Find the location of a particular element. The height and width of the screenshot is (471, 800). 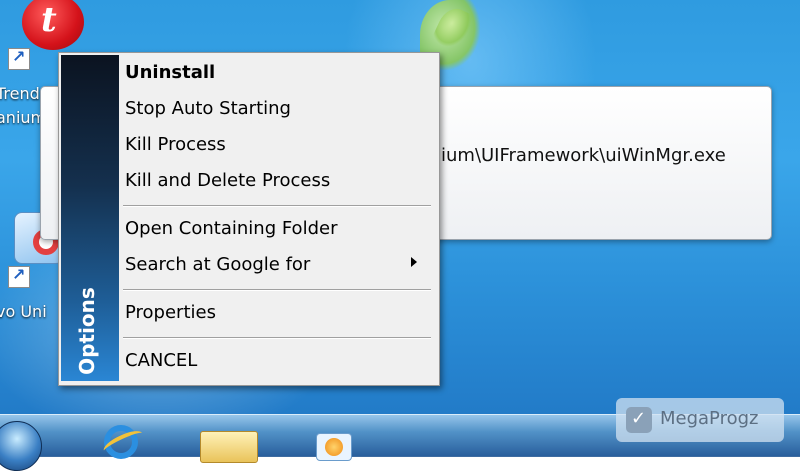

megaprogz-logo-icon is located at coordinates (639, 420).